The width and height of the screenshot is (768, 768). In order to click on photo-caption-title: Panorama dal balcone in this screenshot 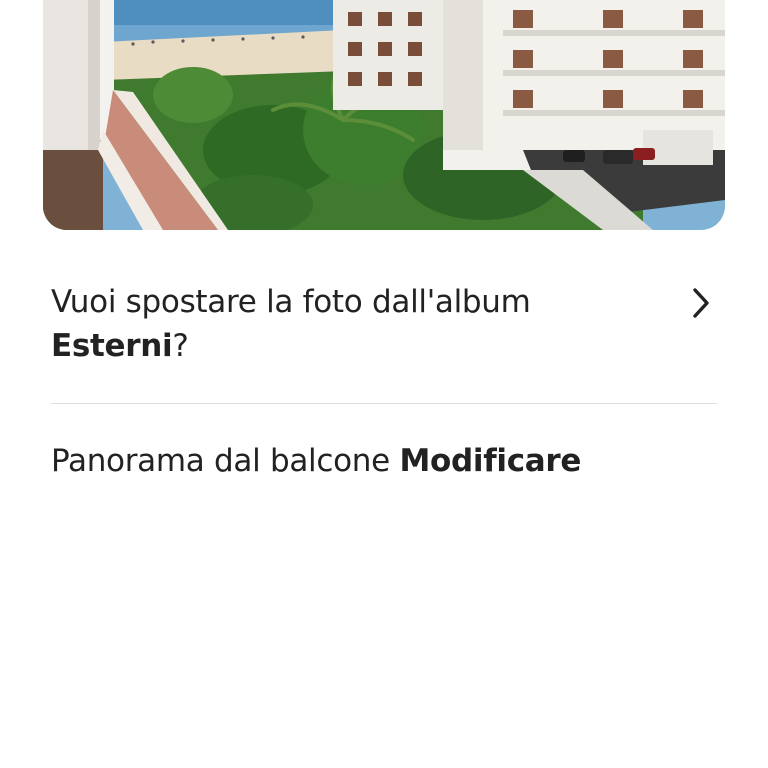, I will do `click(220, 461)`.